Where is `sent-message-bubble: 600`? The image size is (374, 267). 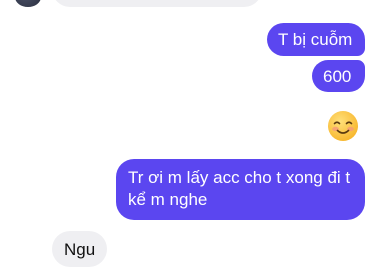
sent-message-bubble: 600 is located at coordinates (338, 76).